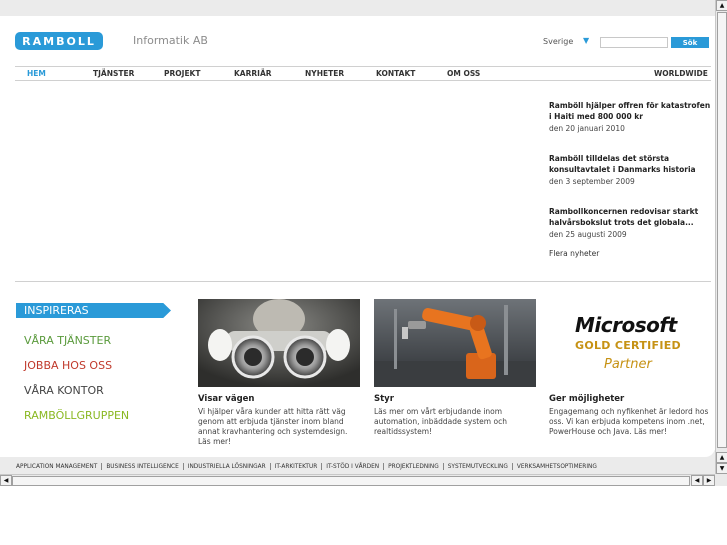 Image resolution: width=727 pixels, height=545 pixels. Describe the element at coordinates (721, 468) in the screenshot. I see `scroll-down-icon: ▼` at that location.